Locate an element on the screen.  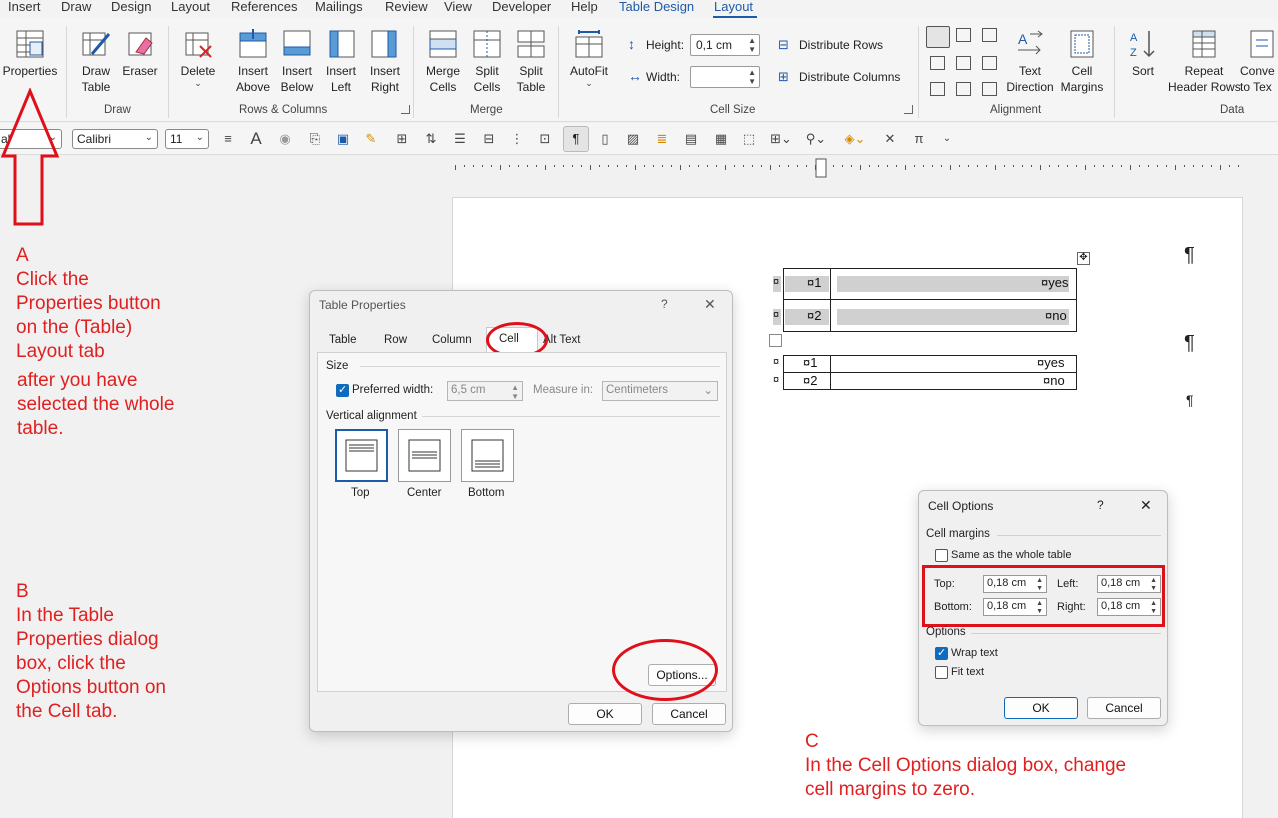
align-bottom-right-icon is located at coordinates (989, 89).